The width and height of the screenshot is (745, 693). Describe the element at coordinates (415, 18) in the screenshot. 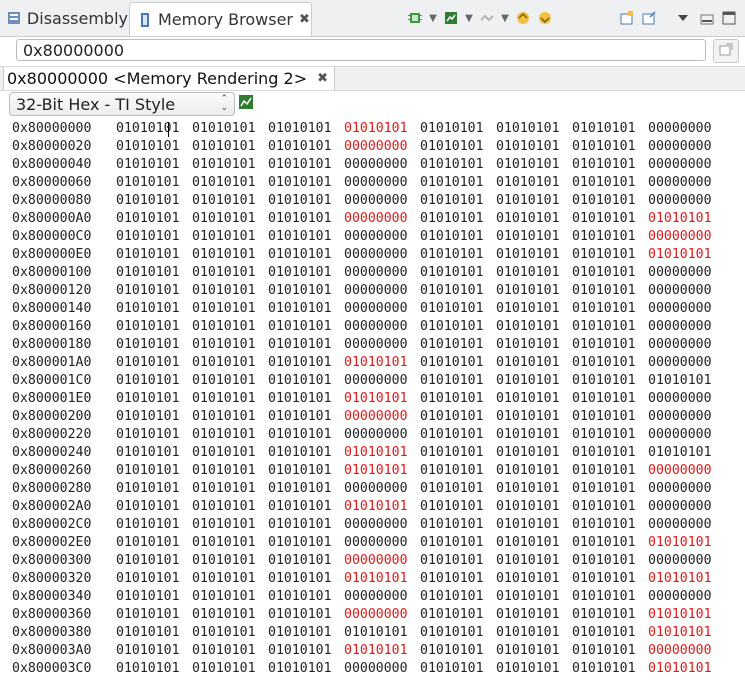

I see `chip-icon` at that location.